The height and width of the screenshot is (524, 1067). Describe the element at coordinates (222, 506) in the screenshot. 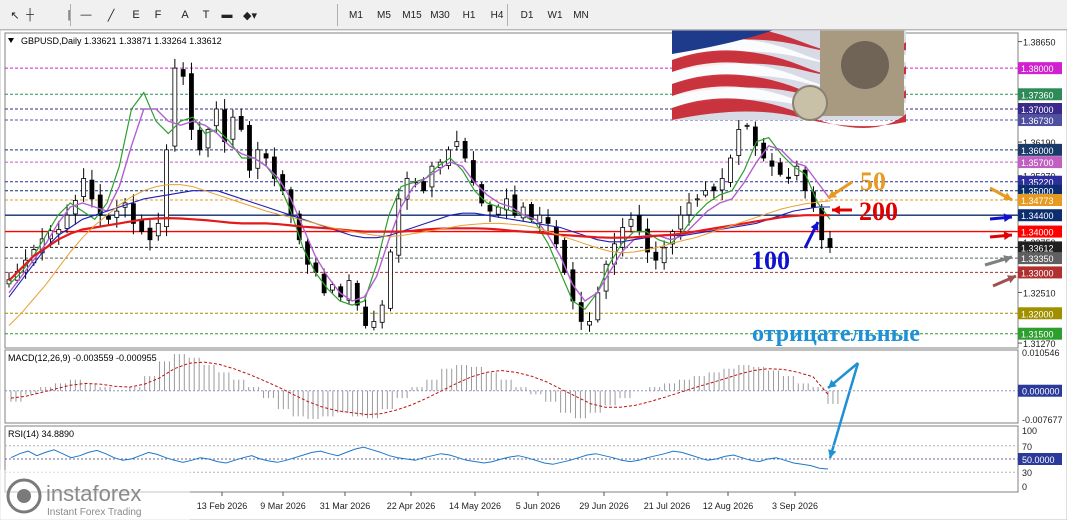

I see `x-axis-label: 13 Feb 2026` at that location.